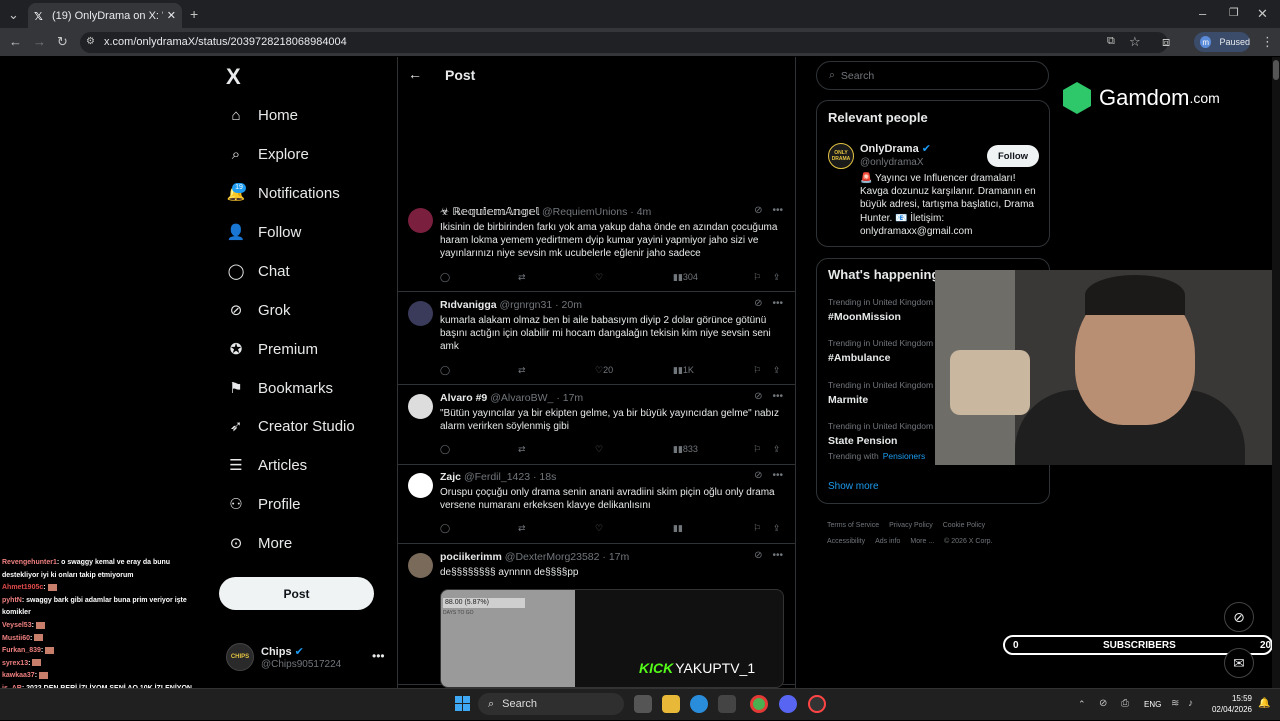 The height and width of the screenshot is (721, 1280). I want to click on avatar: ONLY DRAMA, so click(841, 156).